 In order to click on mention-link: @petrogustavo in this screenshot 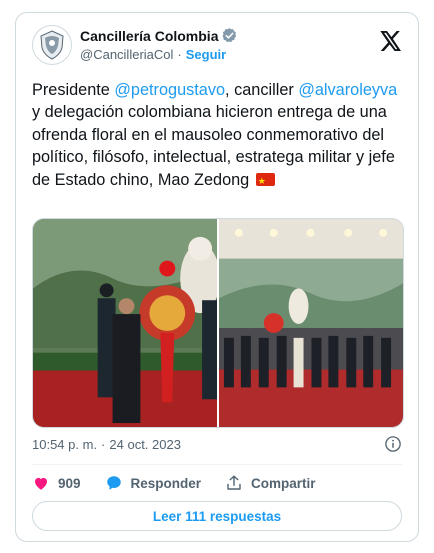, I will do `click(169, 90)`.